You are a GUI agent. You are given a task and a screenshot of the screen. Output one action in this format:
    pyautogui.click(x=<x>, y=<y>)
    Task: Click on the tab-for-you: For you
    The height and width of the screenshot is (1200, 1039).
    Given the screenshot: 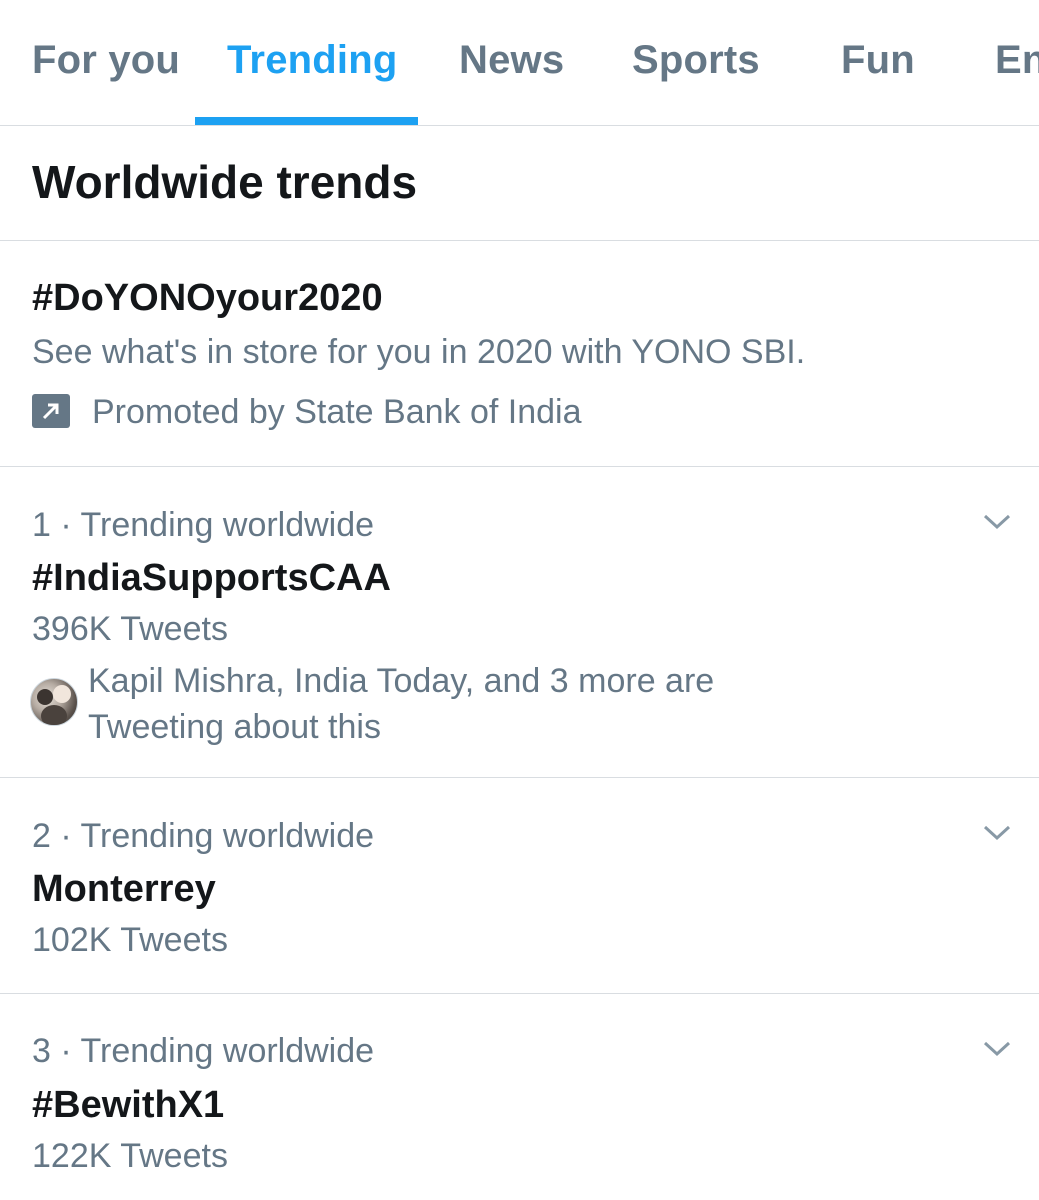 What is the action you would take?
    pyautogui.click(x=106, y=60)
    